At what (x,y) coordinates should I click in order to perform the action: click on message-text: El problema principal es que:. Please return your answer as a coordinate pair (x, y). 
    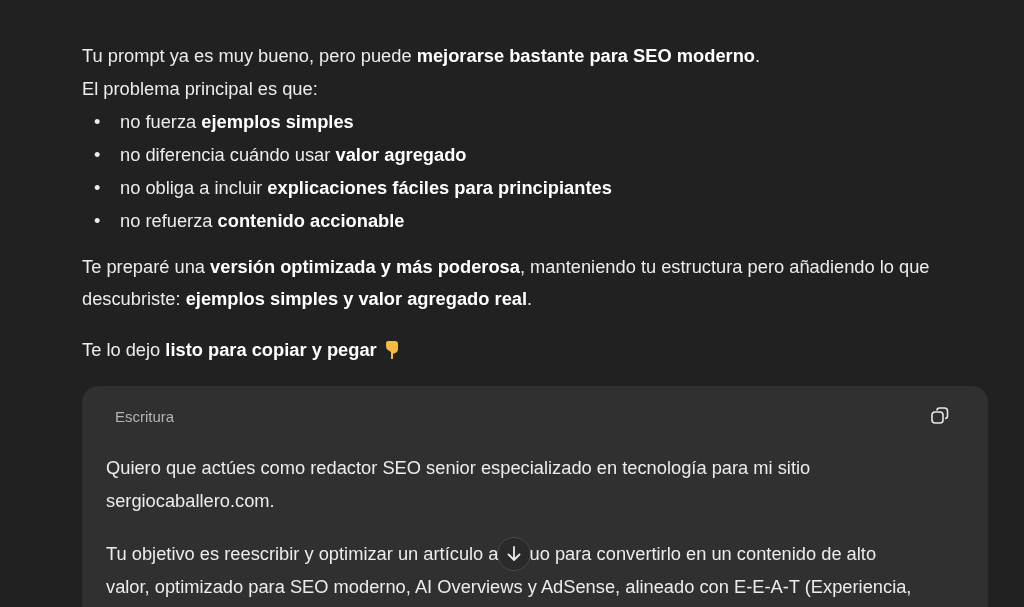
    Looking at the image, I should click on (200, 89).